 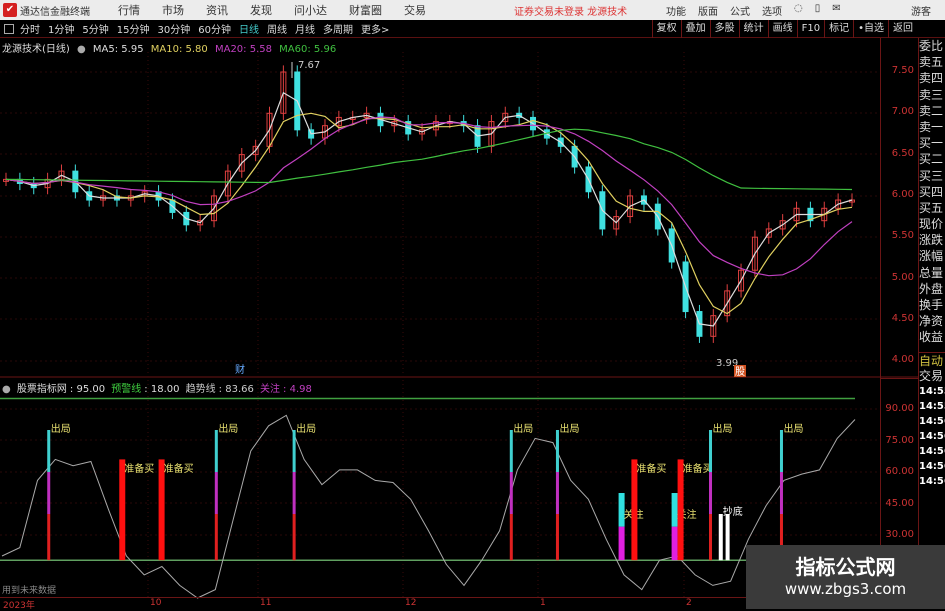 I want to click on quote-label: 卖四, so click(x=931, y=78).